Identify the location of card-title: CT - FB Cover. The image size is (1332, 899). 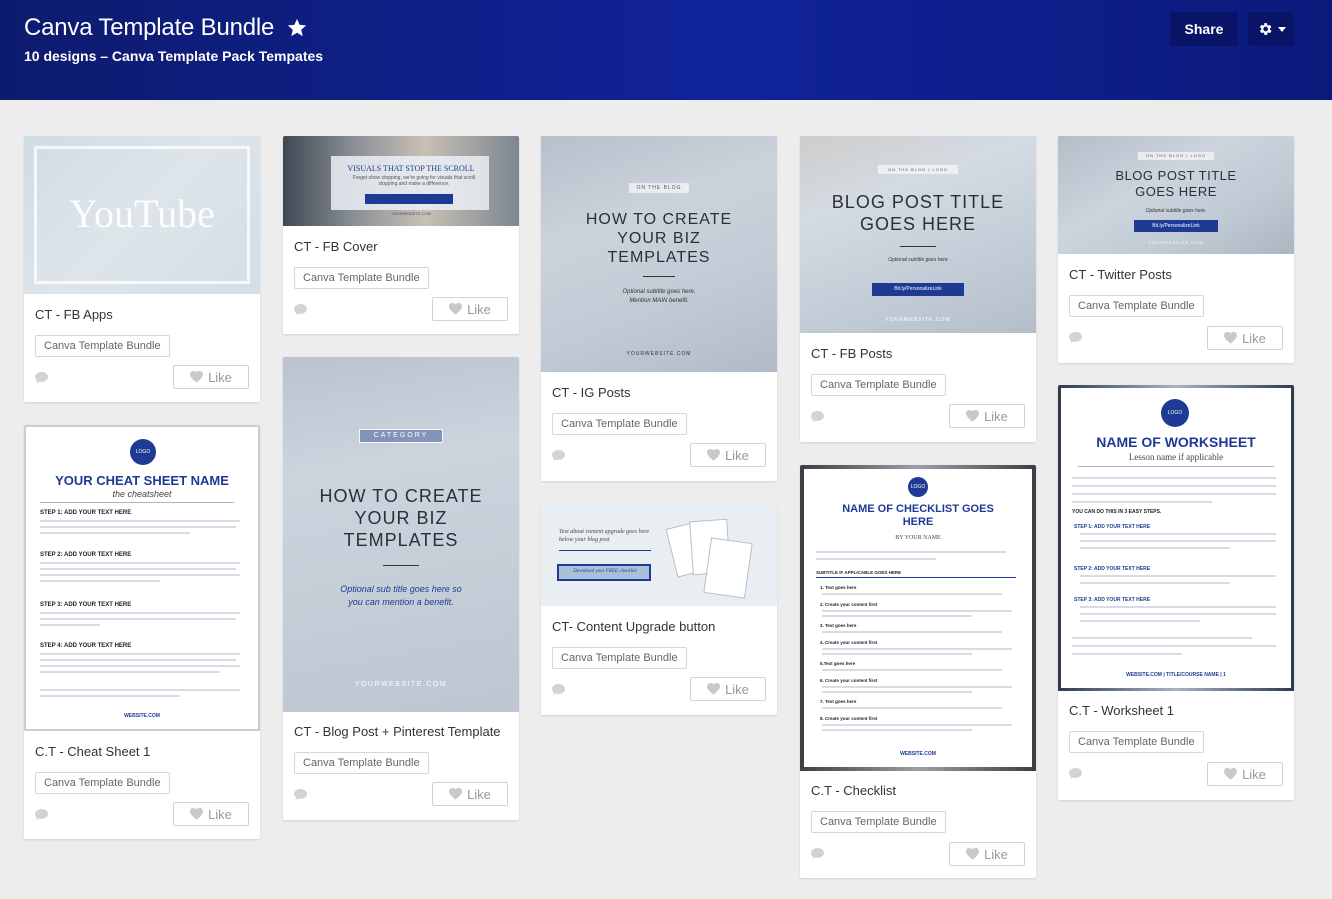
(336, 246).